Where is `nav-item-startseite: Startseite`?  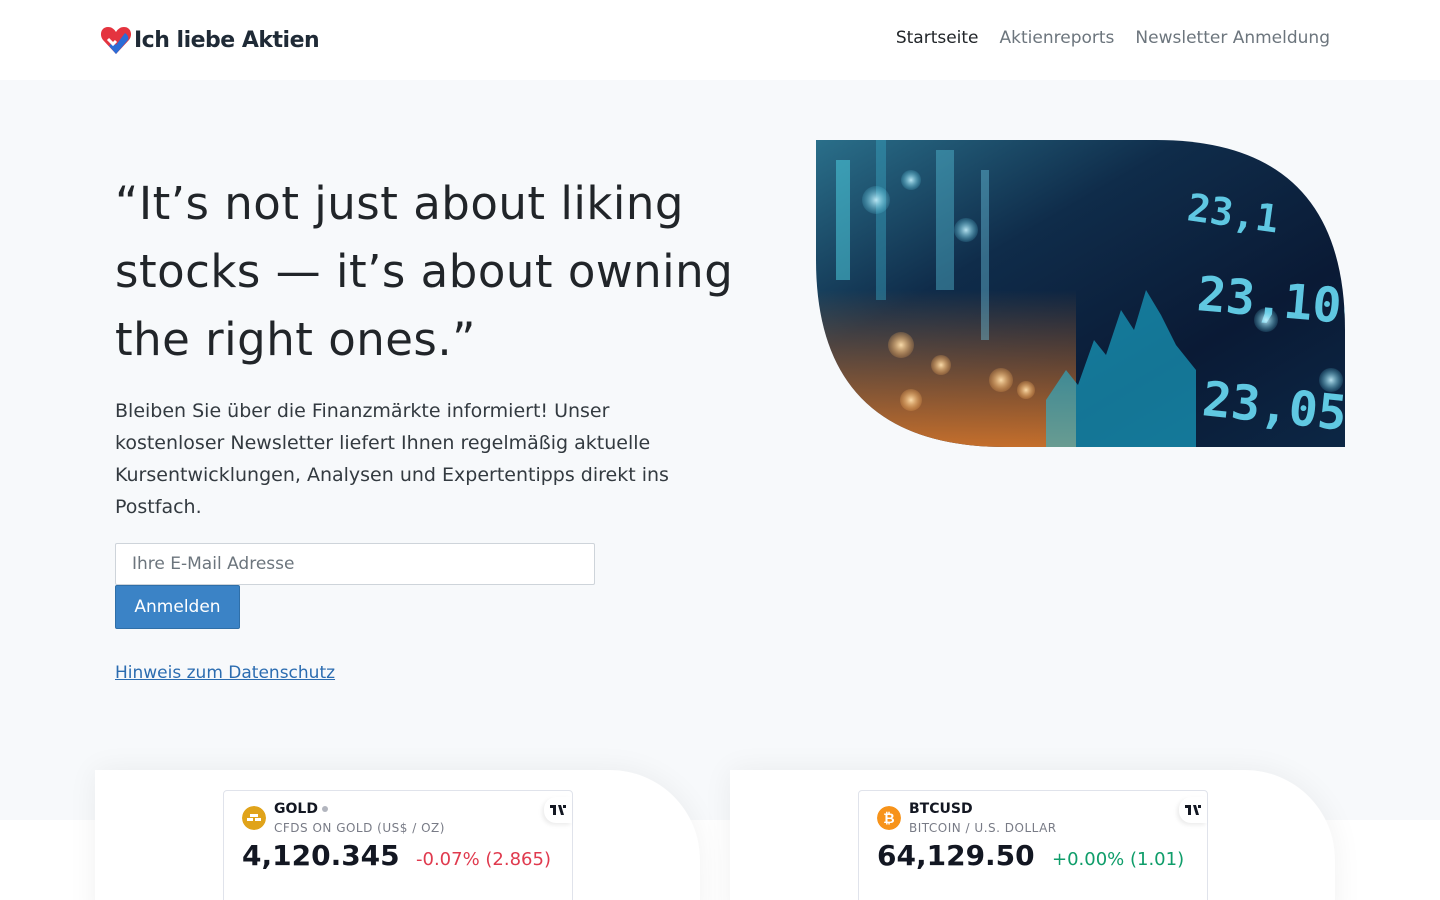 nav-item-startseite: Startseite is located at coordinates (937, 38).